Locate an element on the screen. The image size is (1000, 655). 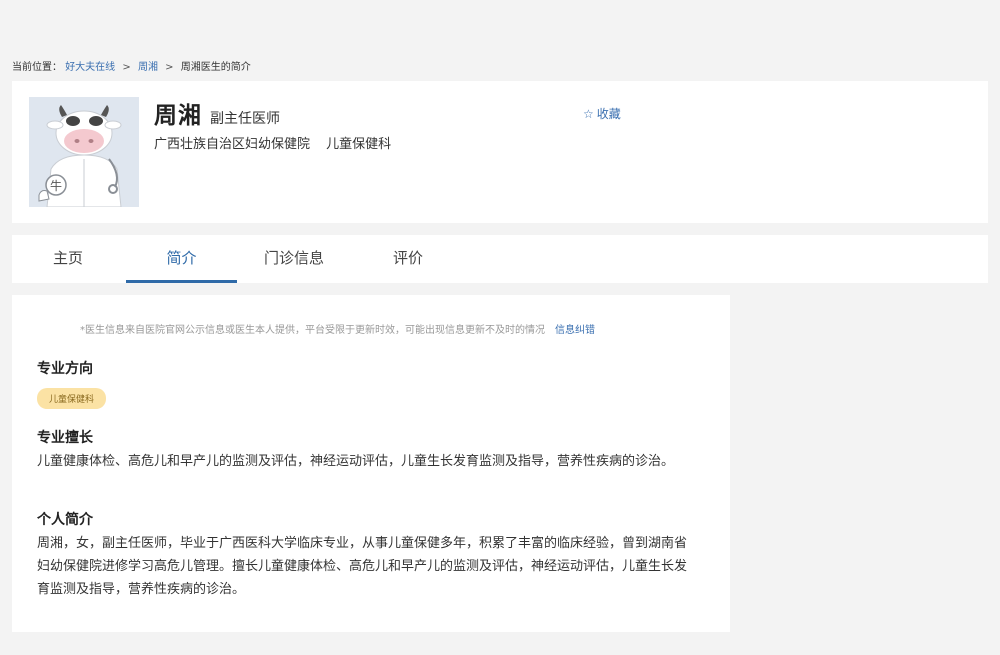
star-outline-icon: ☆ is located at coordinates (588, 114).